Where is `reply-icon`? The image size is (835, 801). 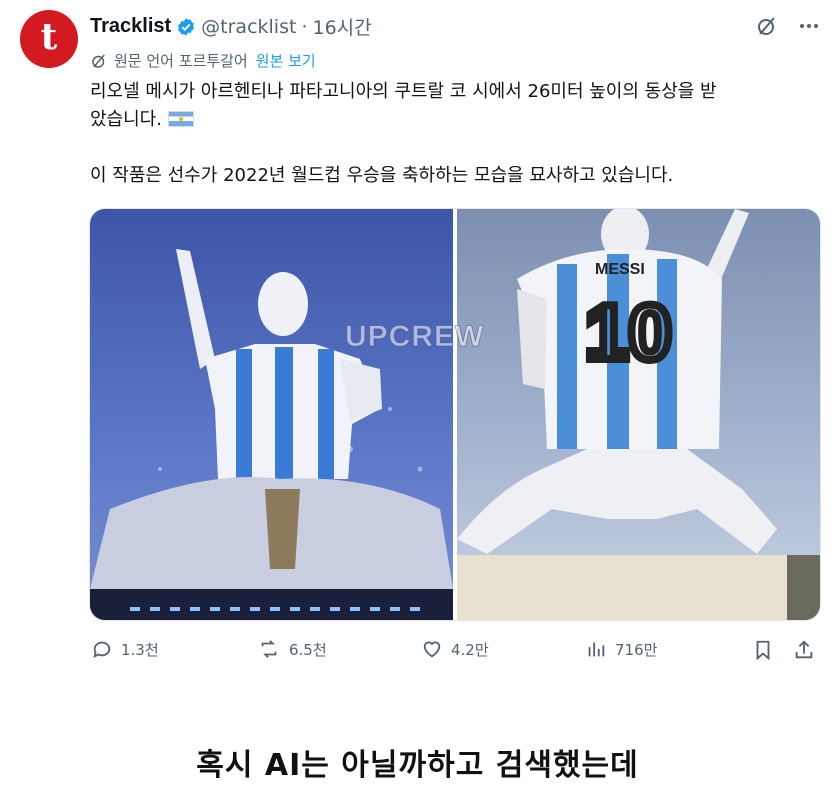
reply-icon is located at coordinates (102, 650).